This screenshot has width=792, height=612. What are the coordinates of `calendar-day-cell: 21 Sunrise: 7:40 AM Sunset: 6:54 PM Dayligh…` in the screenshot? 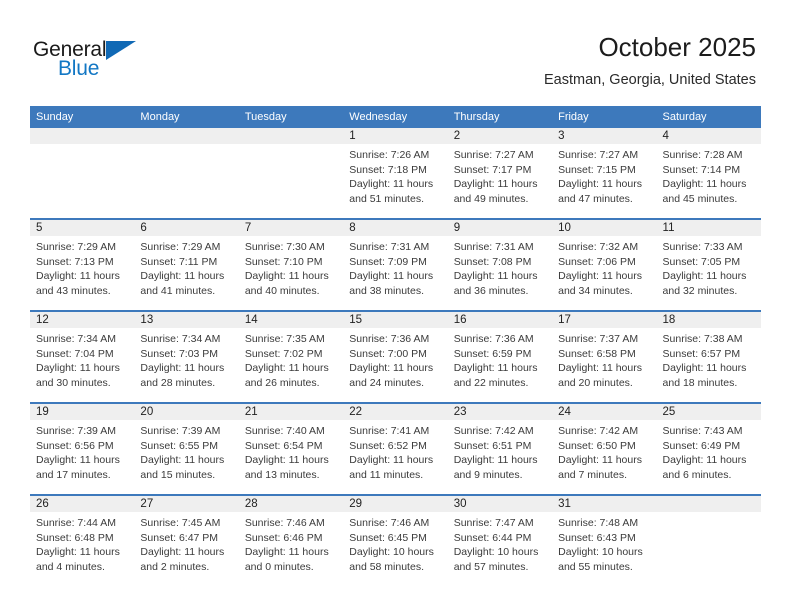 It's located at (291, 448).